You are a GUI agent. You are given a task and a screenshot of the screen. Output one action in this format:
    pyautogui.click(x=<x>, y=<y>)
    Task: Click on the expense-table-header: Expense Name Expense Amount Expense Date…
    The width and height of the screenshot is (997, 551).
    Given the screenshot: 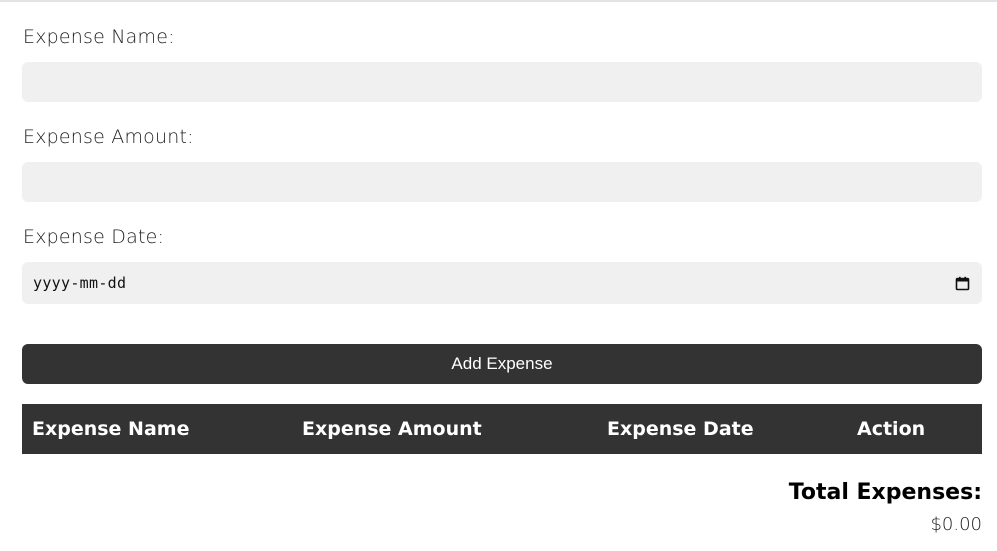 What is the action you would take?
    pyautogui.click(x=502, y=429)
    